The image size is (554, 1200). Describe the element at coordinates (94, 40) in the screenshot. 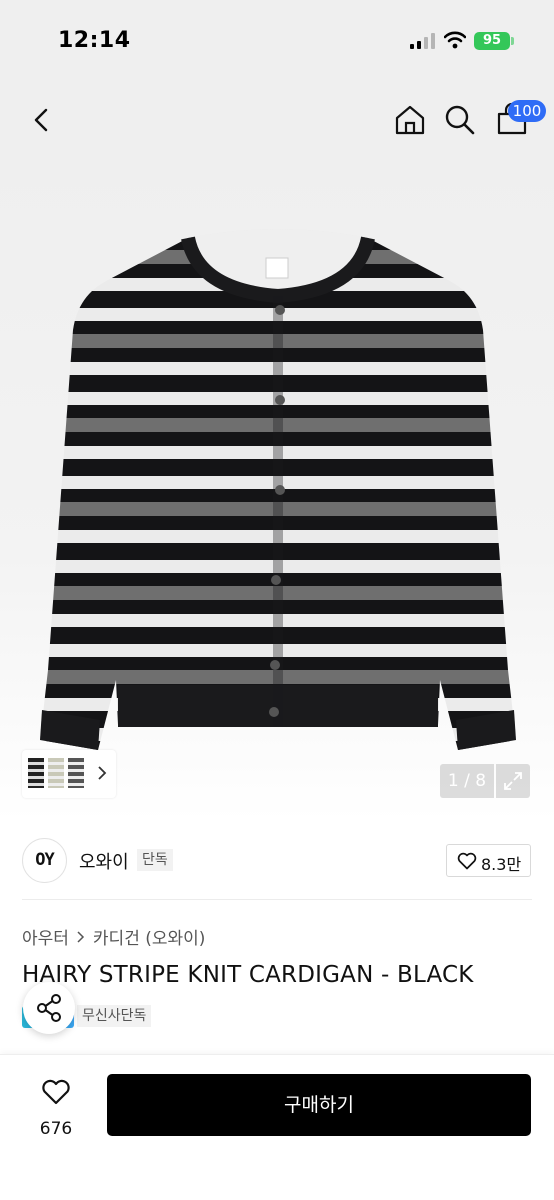

I see `status-time: 12:14` at that location.